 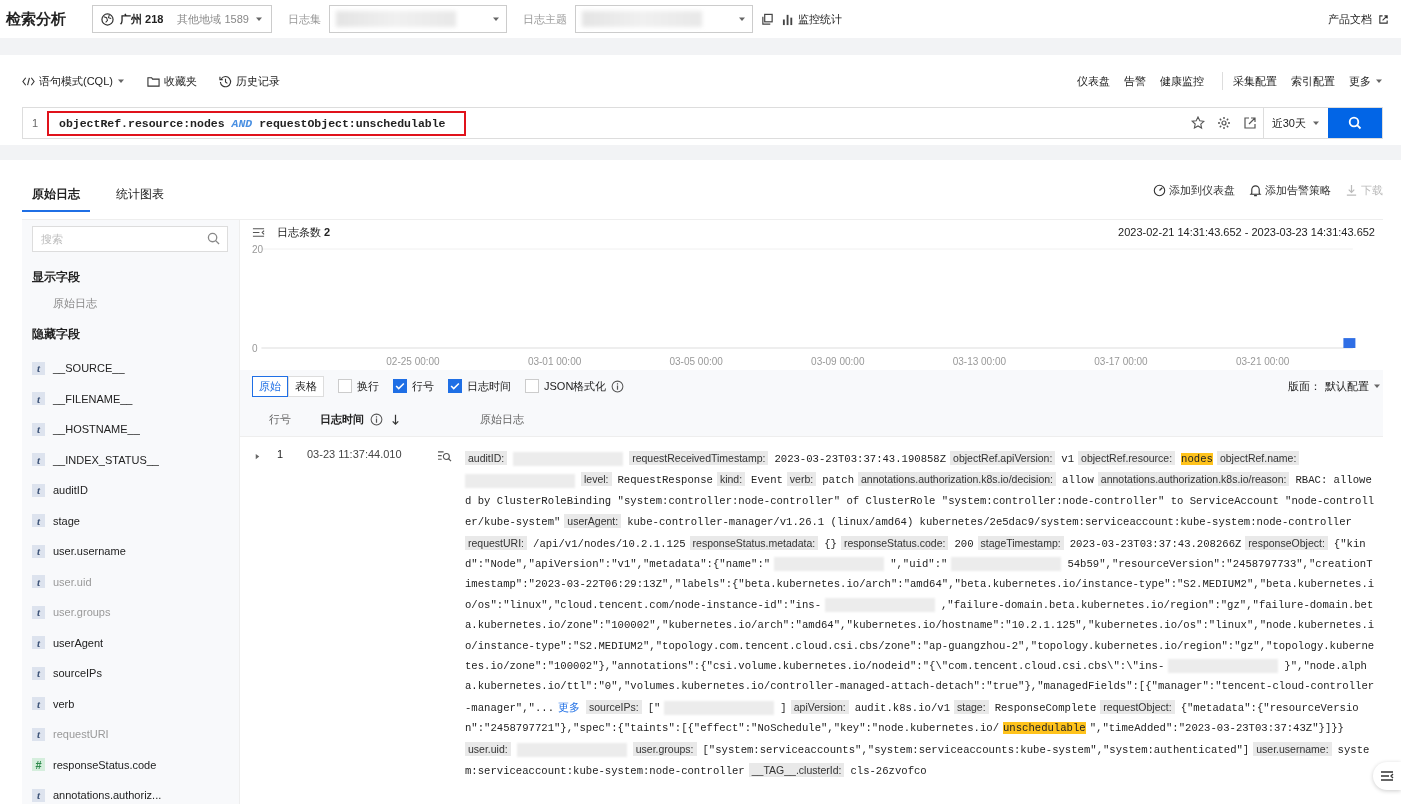 I want to click on history-button: 历史记录, so click(x=249, y=81).